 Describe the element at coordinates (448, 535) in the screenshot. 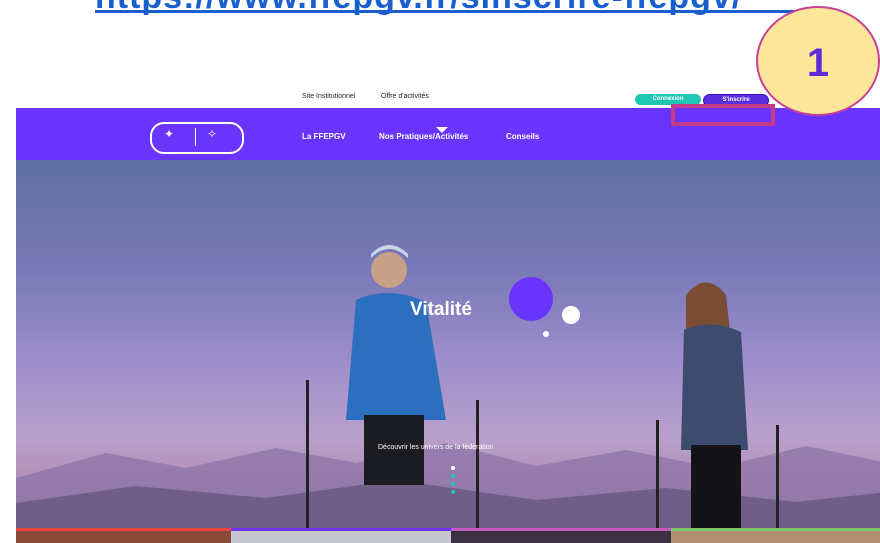

I see `category-strip` at that location.